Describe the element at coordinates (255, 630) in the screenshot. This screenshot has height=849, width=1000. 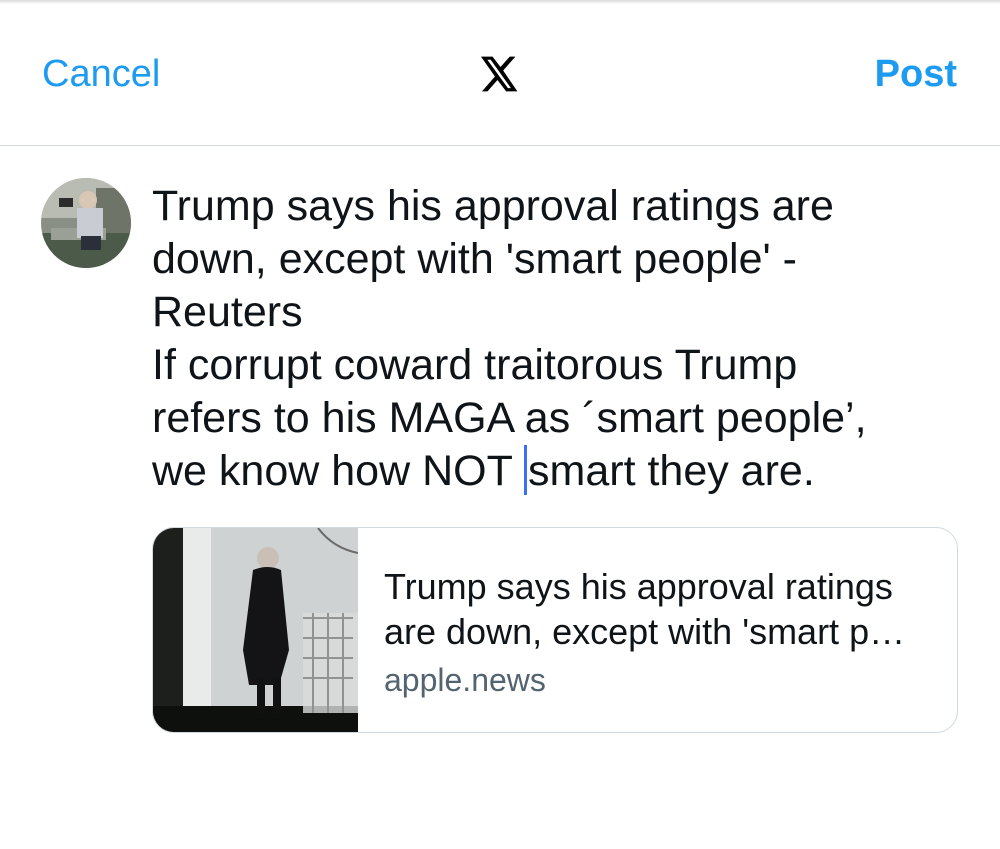
I see `link-preview-thumbnail` at that location.